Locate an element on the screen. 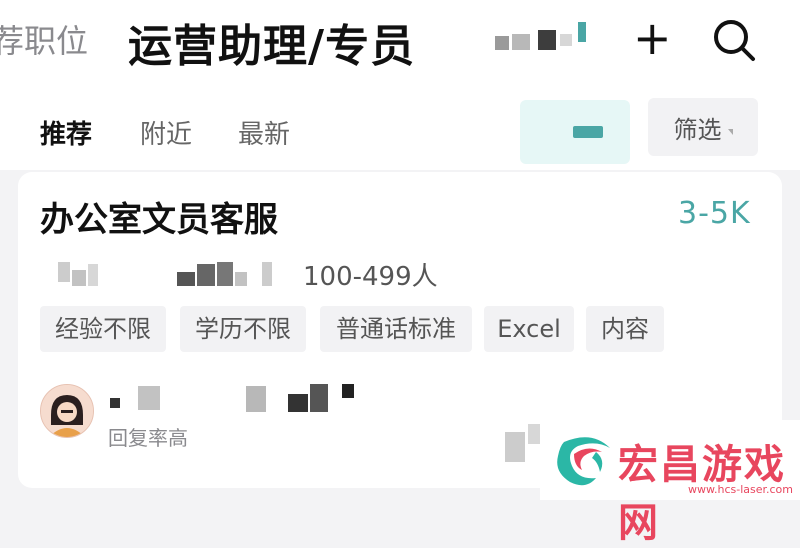 Image resolution: width=800 pixels, height=548 pixels. tab-nearby: 附近 is located at coordinates (166, 132).